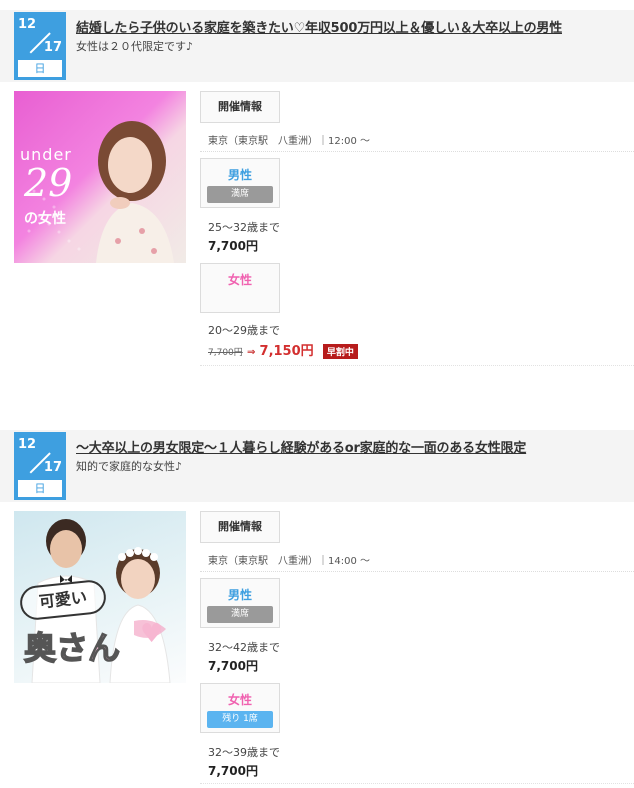  What do you see at coordinates (244, 330) in the screenshot?
I see `female-age-range: 20～29歳まで` at bounding box center [244, 330].